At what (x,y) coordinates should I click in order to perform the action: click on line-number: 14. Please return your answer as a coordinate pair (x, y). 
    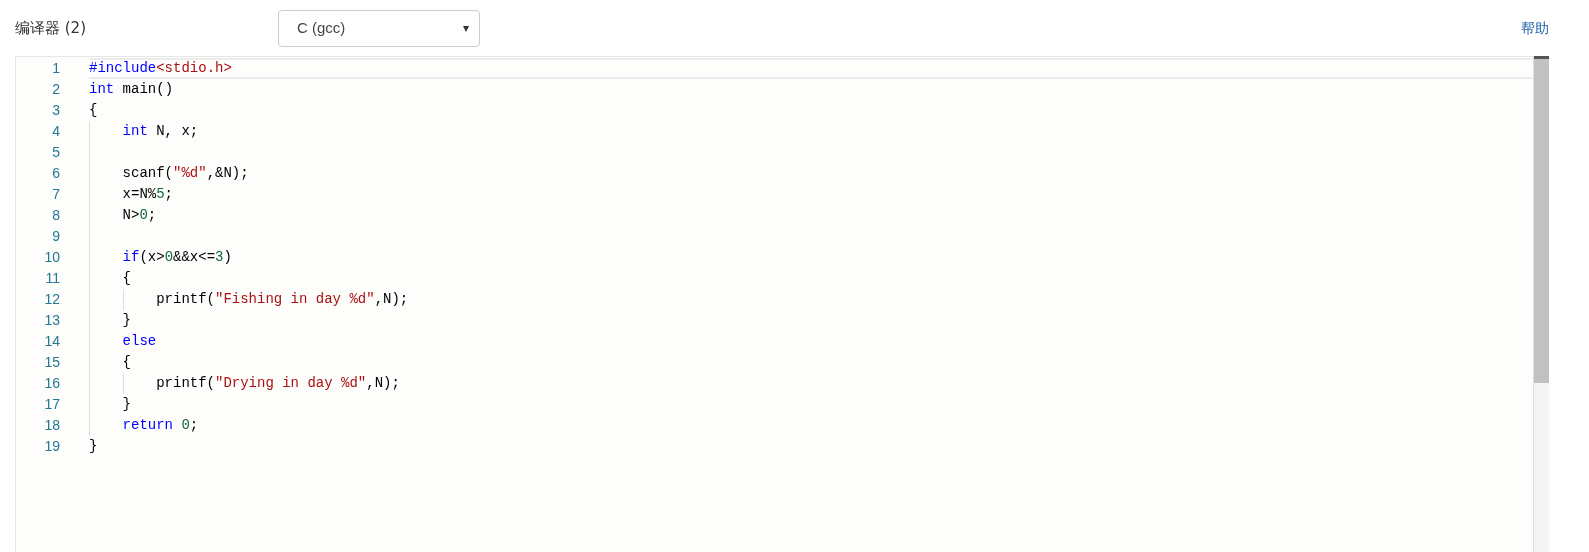
    Looking at the image, I should click on (51, 341).